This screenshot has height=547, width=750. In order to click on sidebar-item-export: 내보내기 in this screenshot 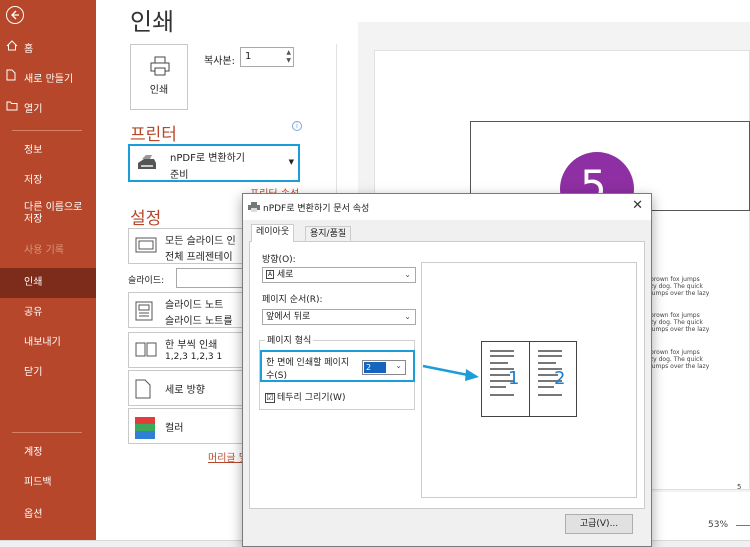, I will do `click(48, 343)`.